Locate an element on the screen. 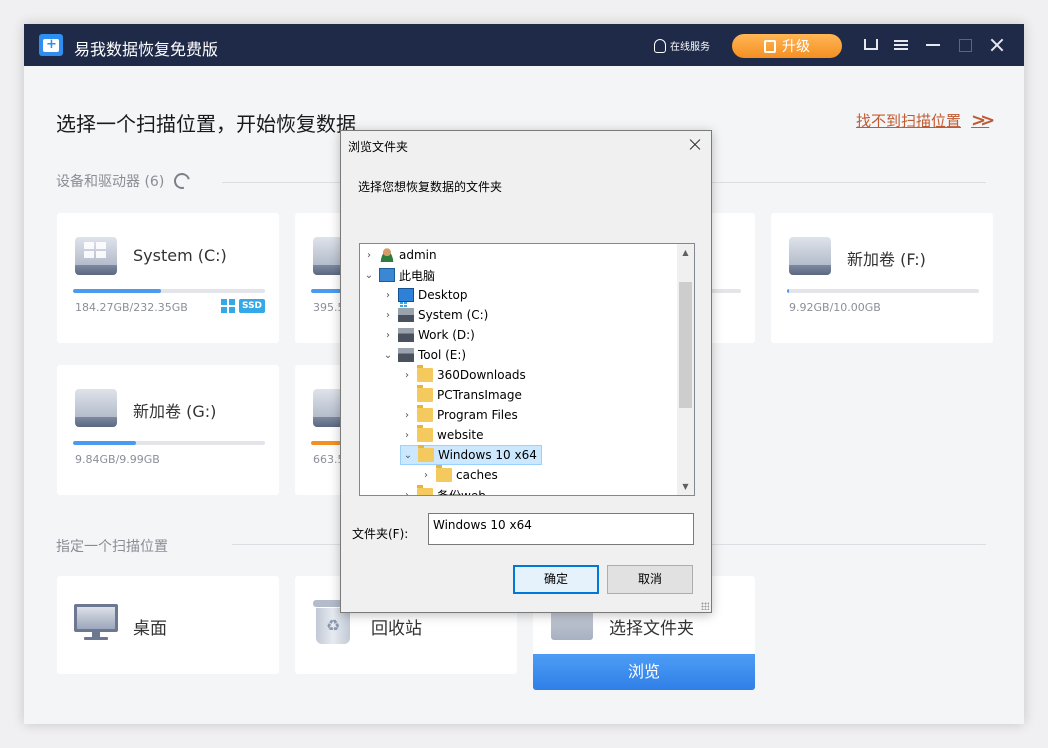 The height and width of the screenshot is (748, 1048). online-service-button: 在线服务 is located at coordinates (682, 45).